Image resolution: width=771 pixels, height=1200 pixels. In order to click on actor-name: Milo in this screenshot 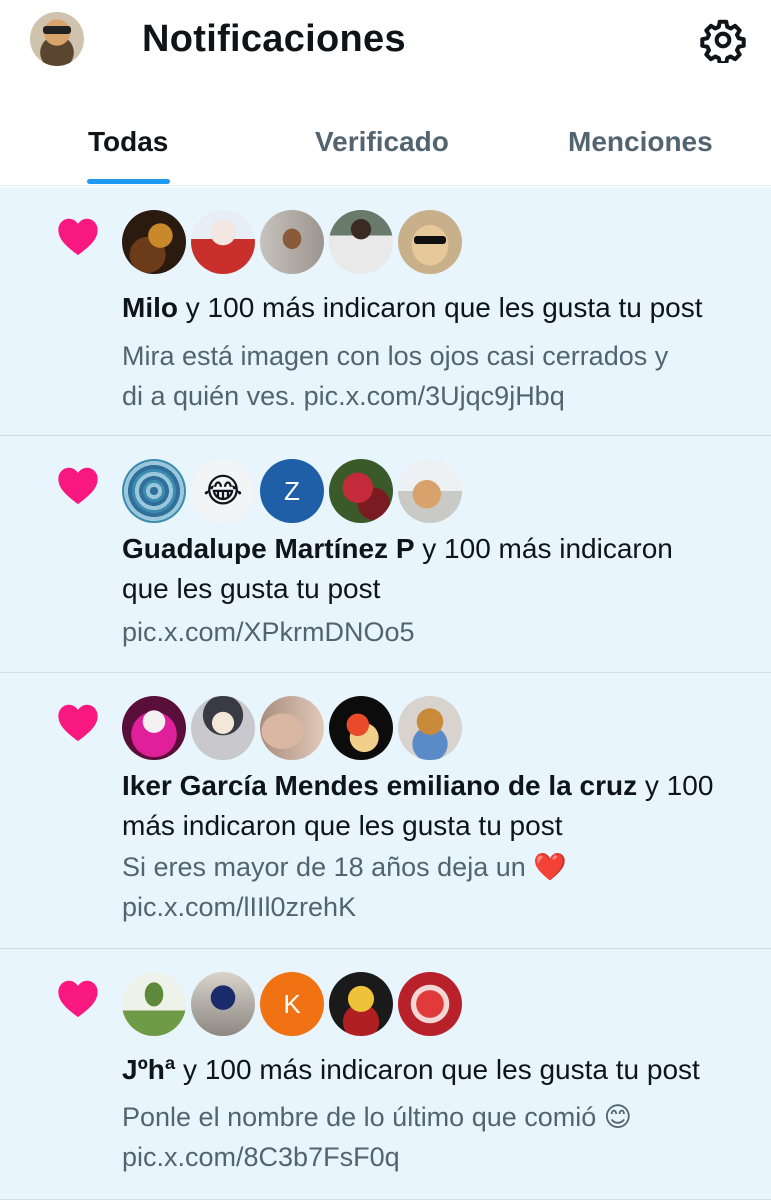, I will do `click(150, 307)`.